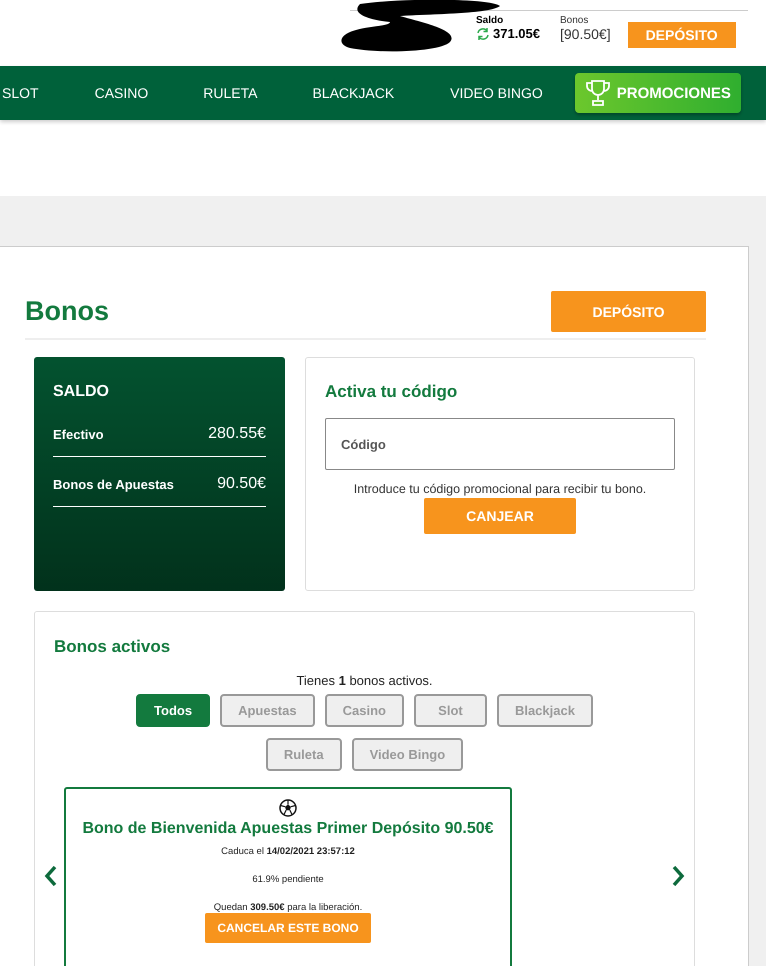 The width and height of the screenshot is (766, 966). I want to click on balance-label: Efectivo, so click(78, 434).